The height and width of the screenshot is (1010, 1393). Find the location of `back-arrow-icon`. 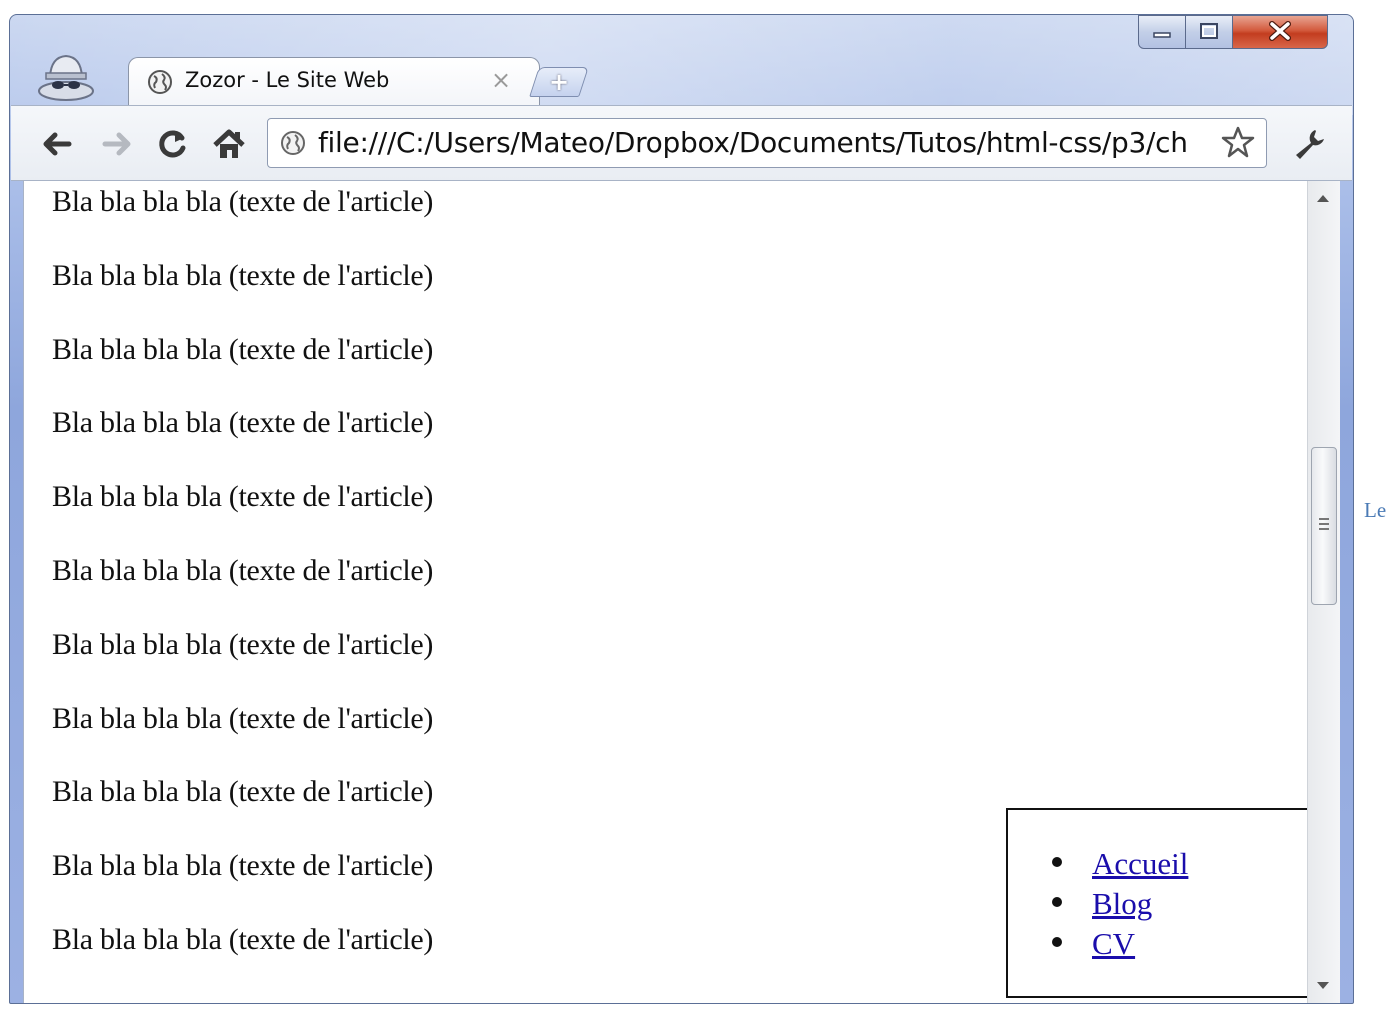

back-arrow-icon is located at coordinates (57, 144).